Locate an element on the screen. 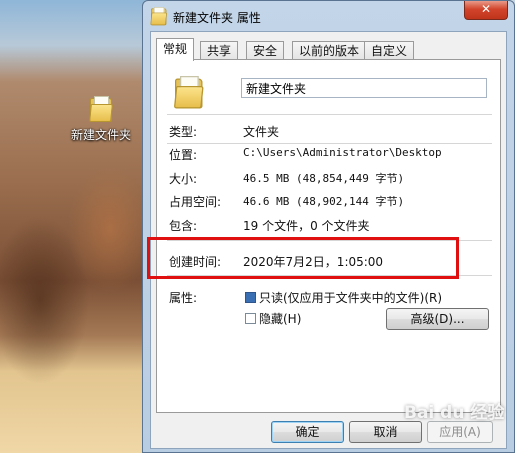 Image resolution: width=515 pixels, height=453 pixels. type-label: 类型: is located at coordinates (183, 132).